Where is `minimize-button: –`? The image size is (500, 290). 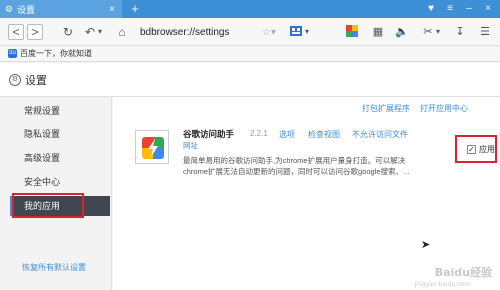
minimize-button: – is located at coordinates (469, 9).